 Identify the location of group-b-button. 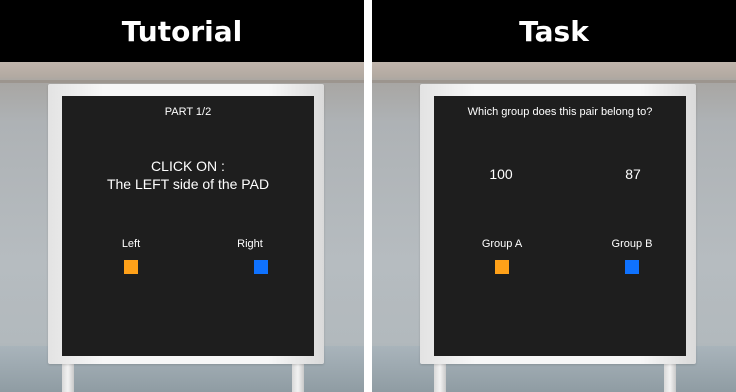
(632, 267).